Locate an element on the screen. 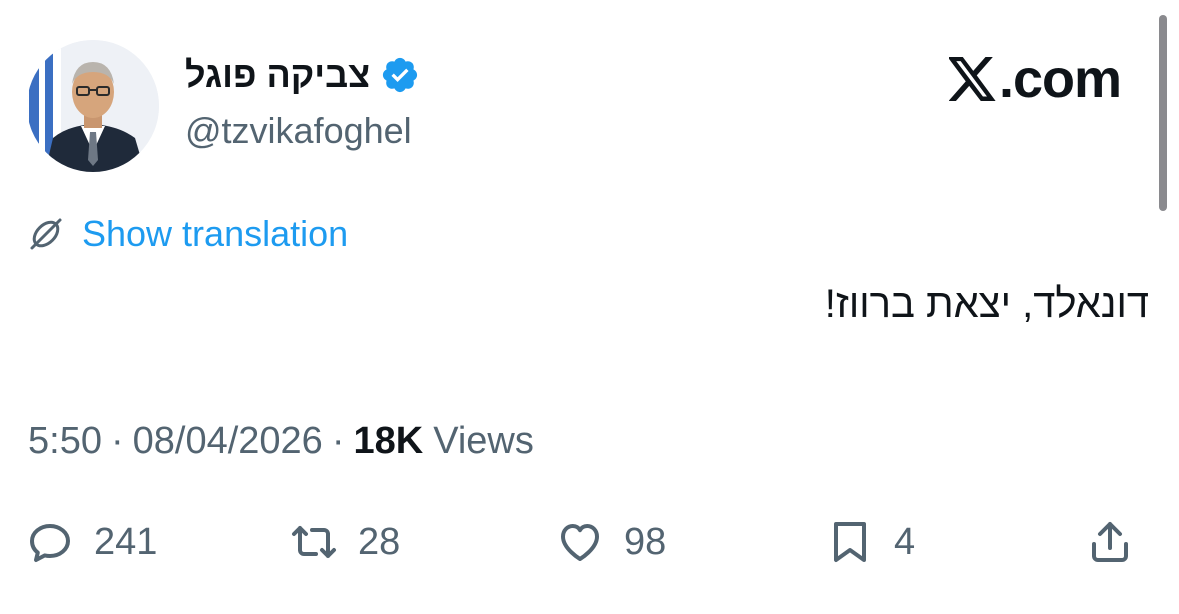  like-button: 98 is located at coordinates (611, 542).